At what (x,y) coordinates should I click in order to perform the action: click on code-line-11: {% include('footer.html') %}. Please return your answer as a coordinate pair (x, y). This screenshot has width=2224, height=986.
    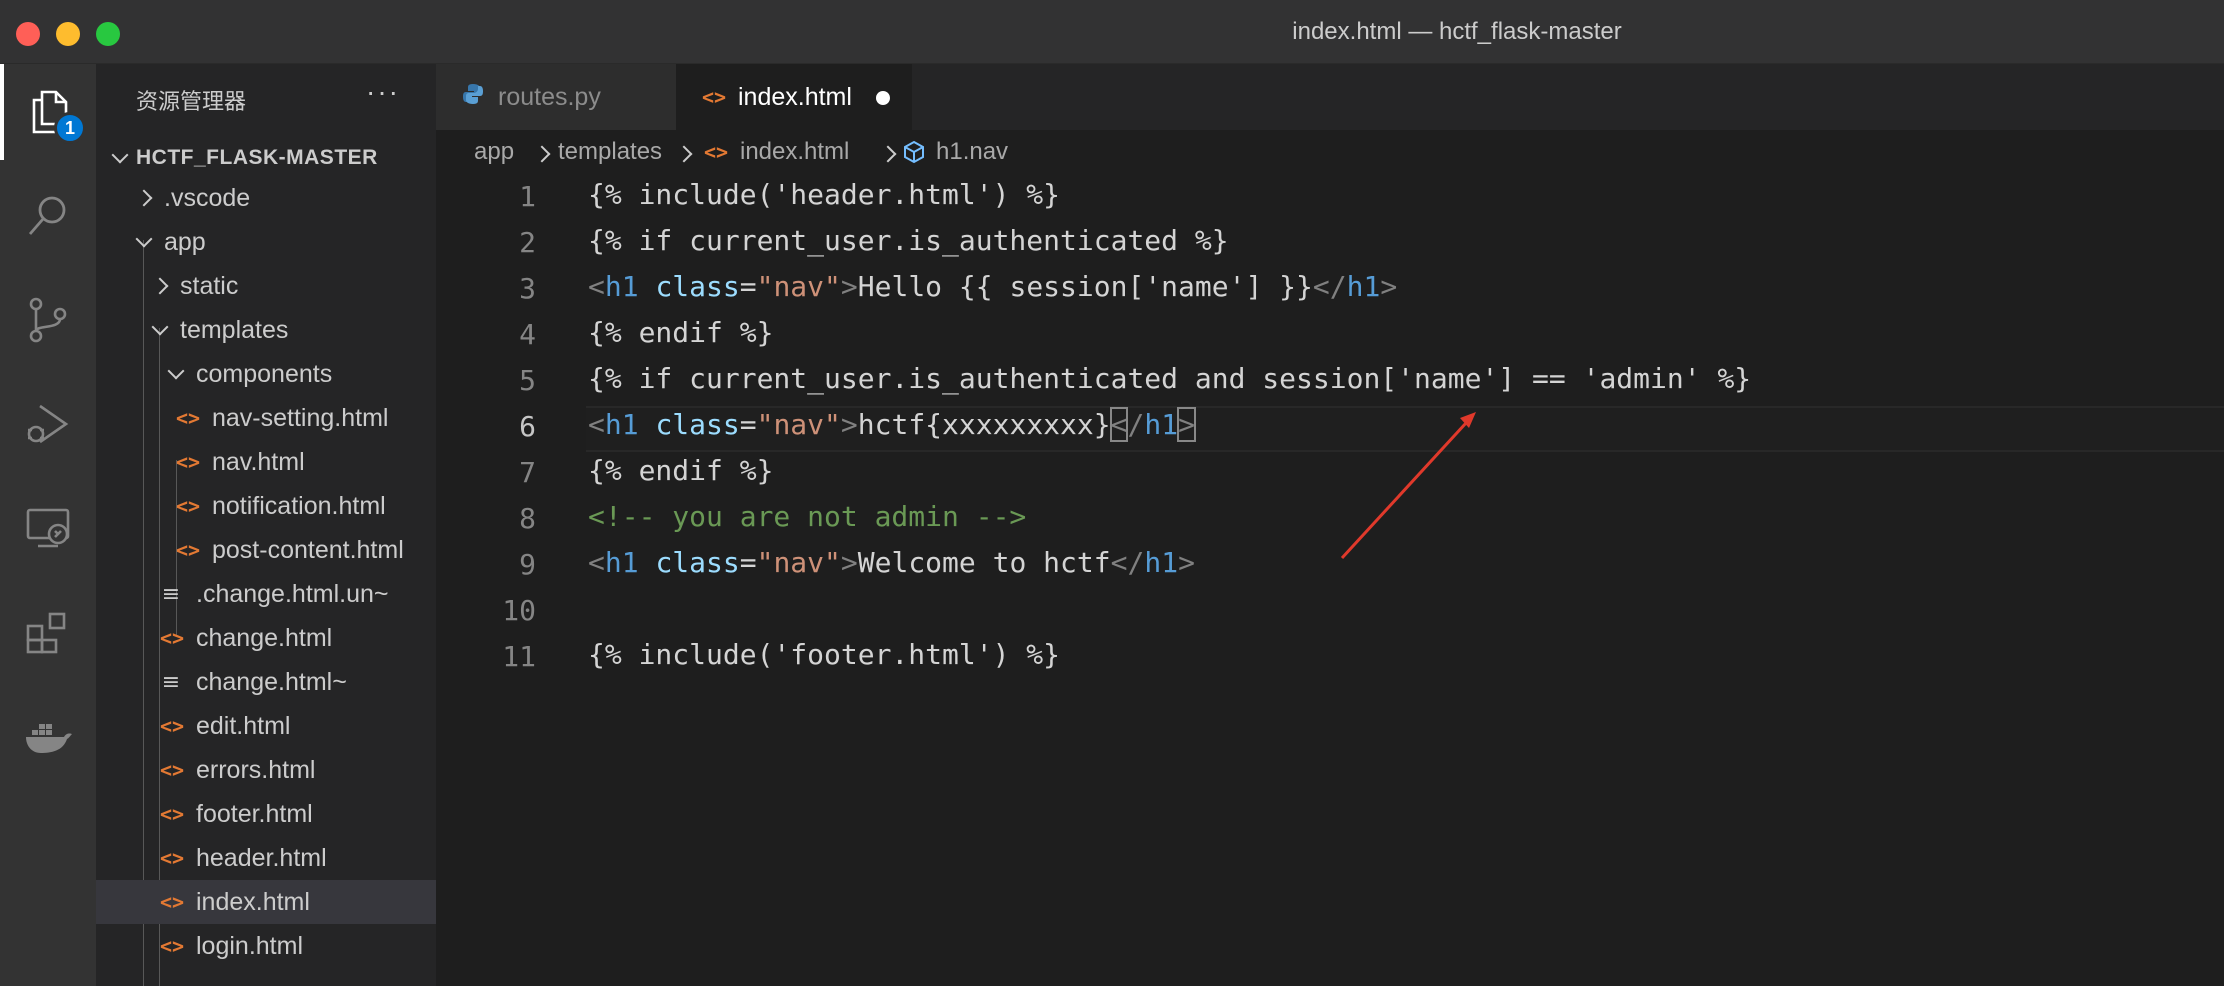
    Looking at the image, I should click on (824, 654).